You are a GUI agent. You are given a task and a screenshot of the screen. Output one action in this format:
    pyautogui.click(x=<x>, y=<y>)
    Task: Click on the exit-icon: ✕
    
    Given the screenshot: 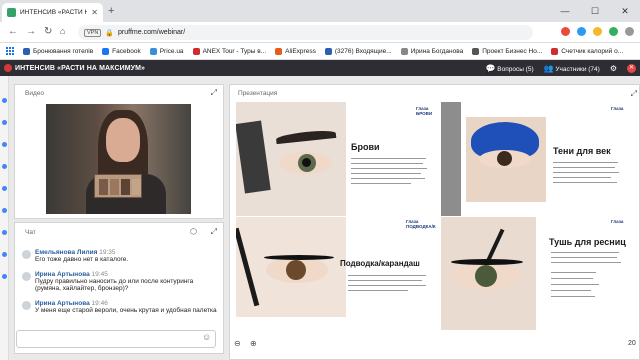 What is the action you would take?
    pyautogui.click(x=631, y=68)
    